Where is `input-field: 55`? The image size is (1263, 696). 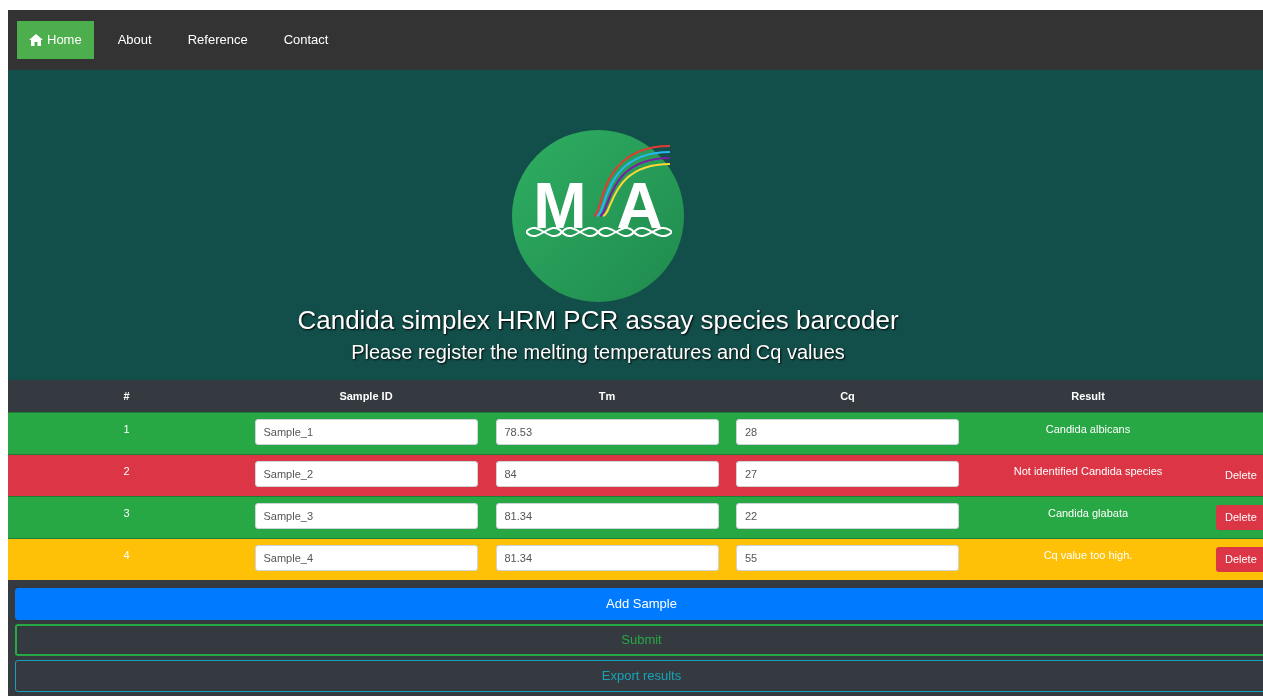 input-field: 55 is located at coordinates (847, 558).